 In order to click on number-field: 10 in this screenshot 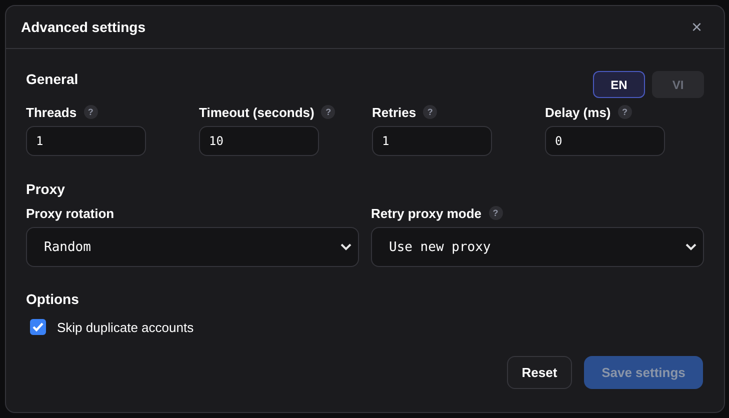, I will do `click(259, 141)`.